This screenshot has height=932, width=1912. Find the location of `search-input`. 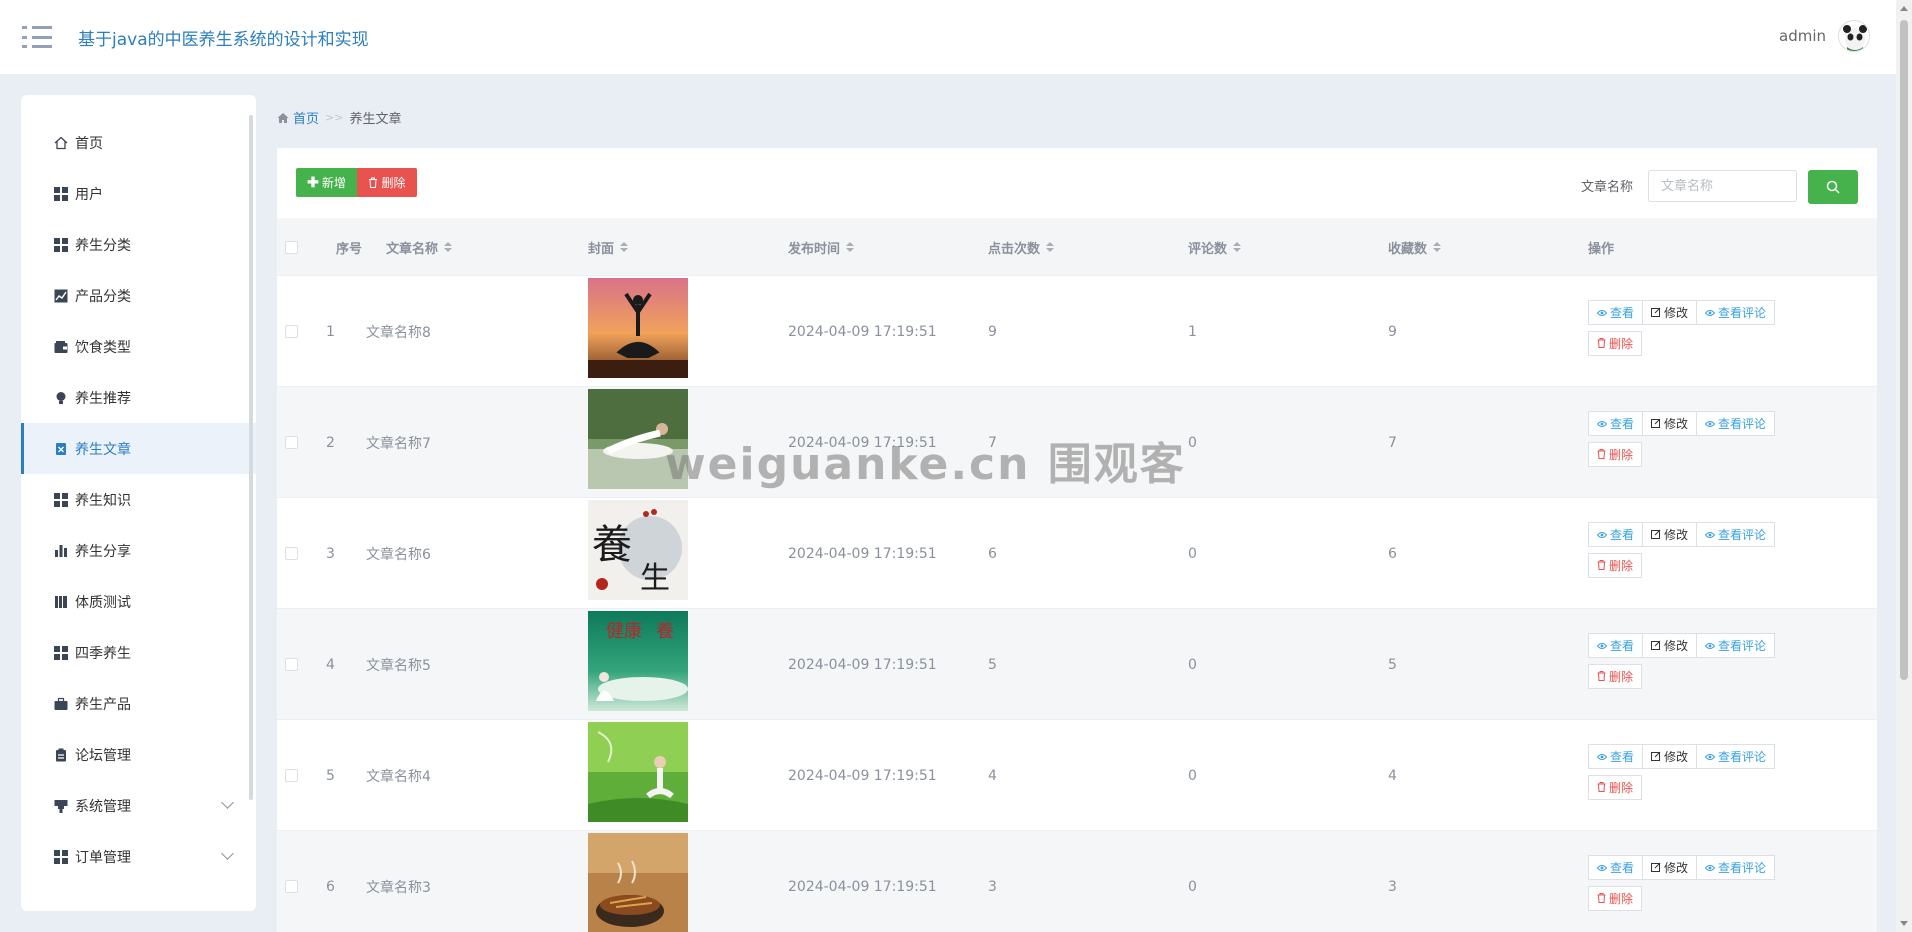

search-input is located at coordinates (1722, 186).